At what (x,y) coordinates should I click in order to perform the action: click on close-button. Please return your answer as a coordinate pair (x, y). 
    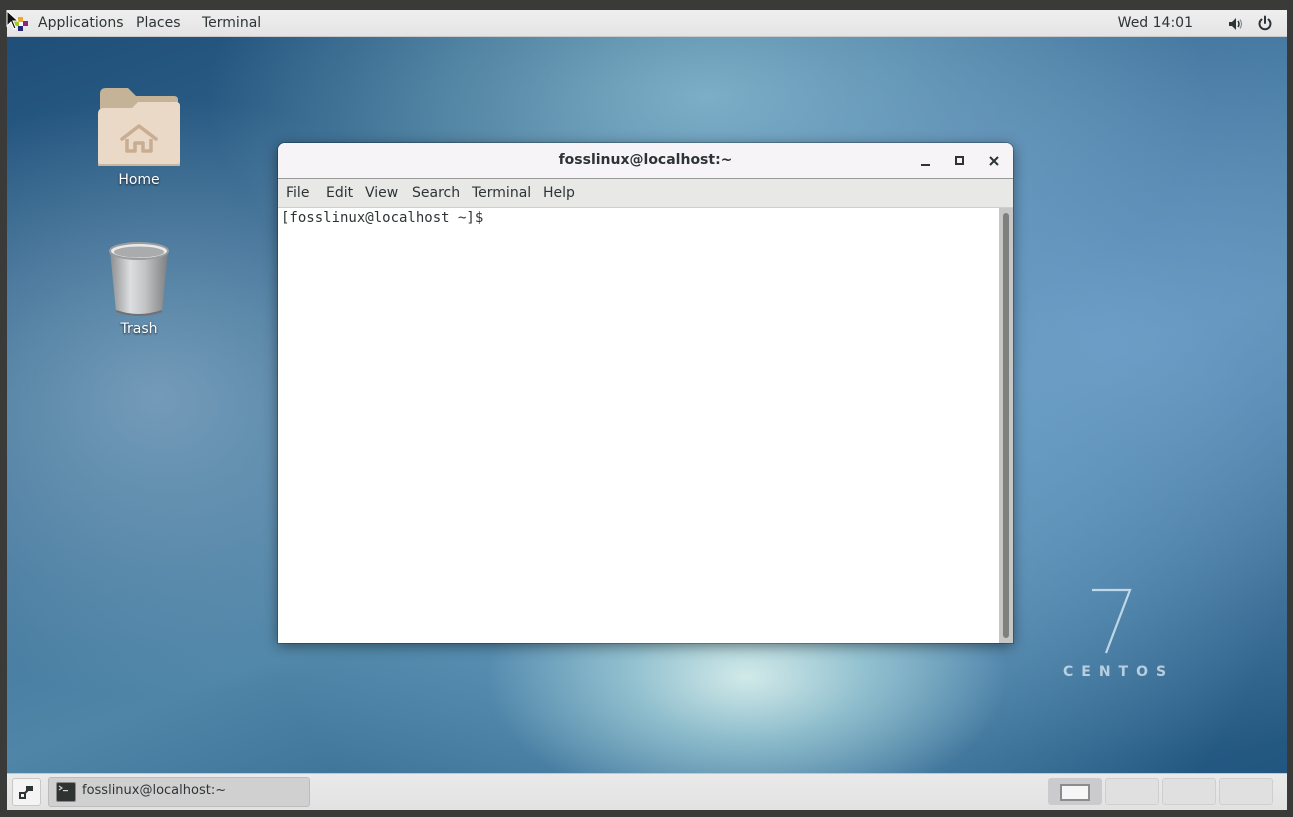
    Looking at the image, I should click on (994, 161).